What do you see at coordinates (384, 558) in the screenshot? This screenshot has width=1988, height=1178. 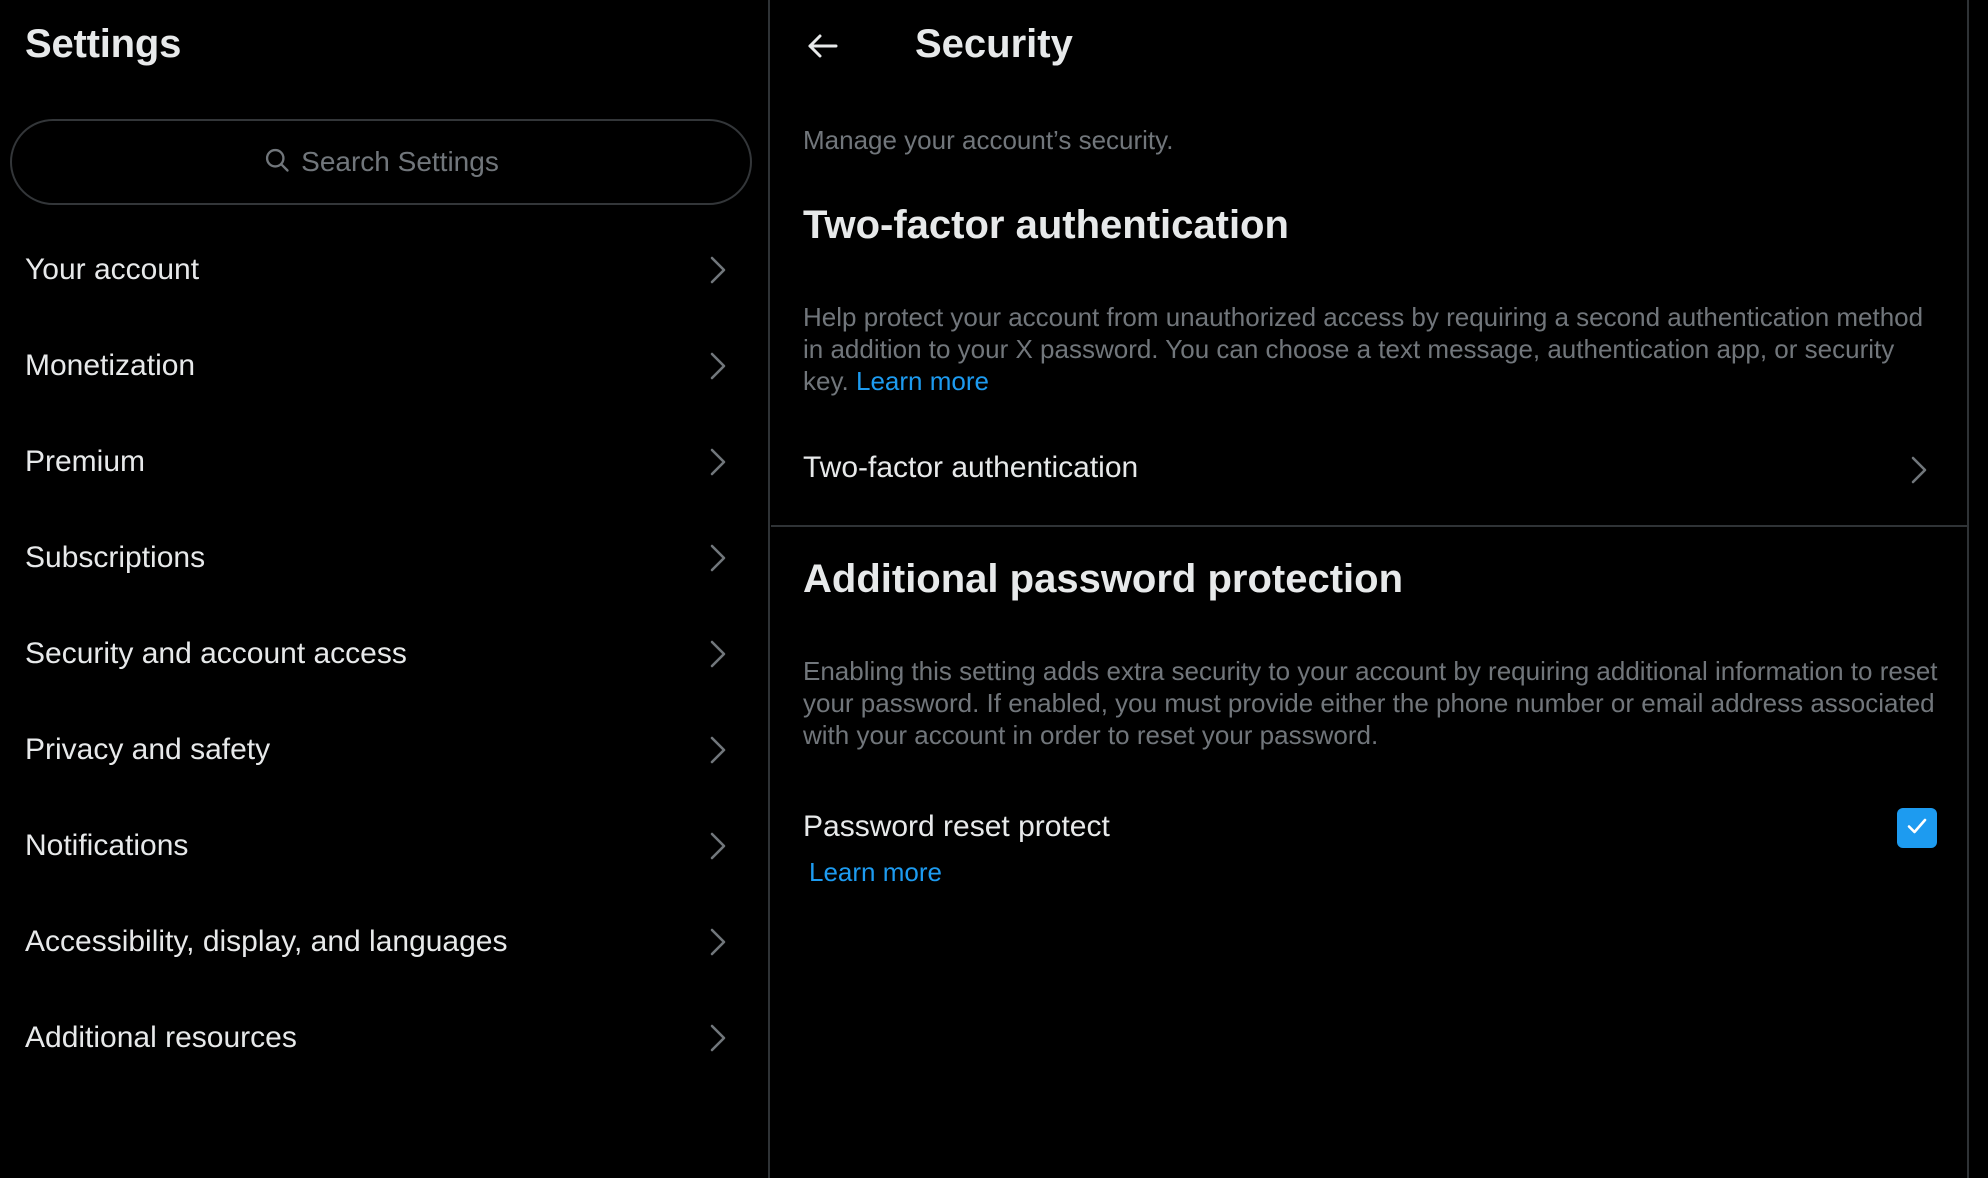 I see `sidebar-item: Subscriptions` at bounding box center [384, 558].